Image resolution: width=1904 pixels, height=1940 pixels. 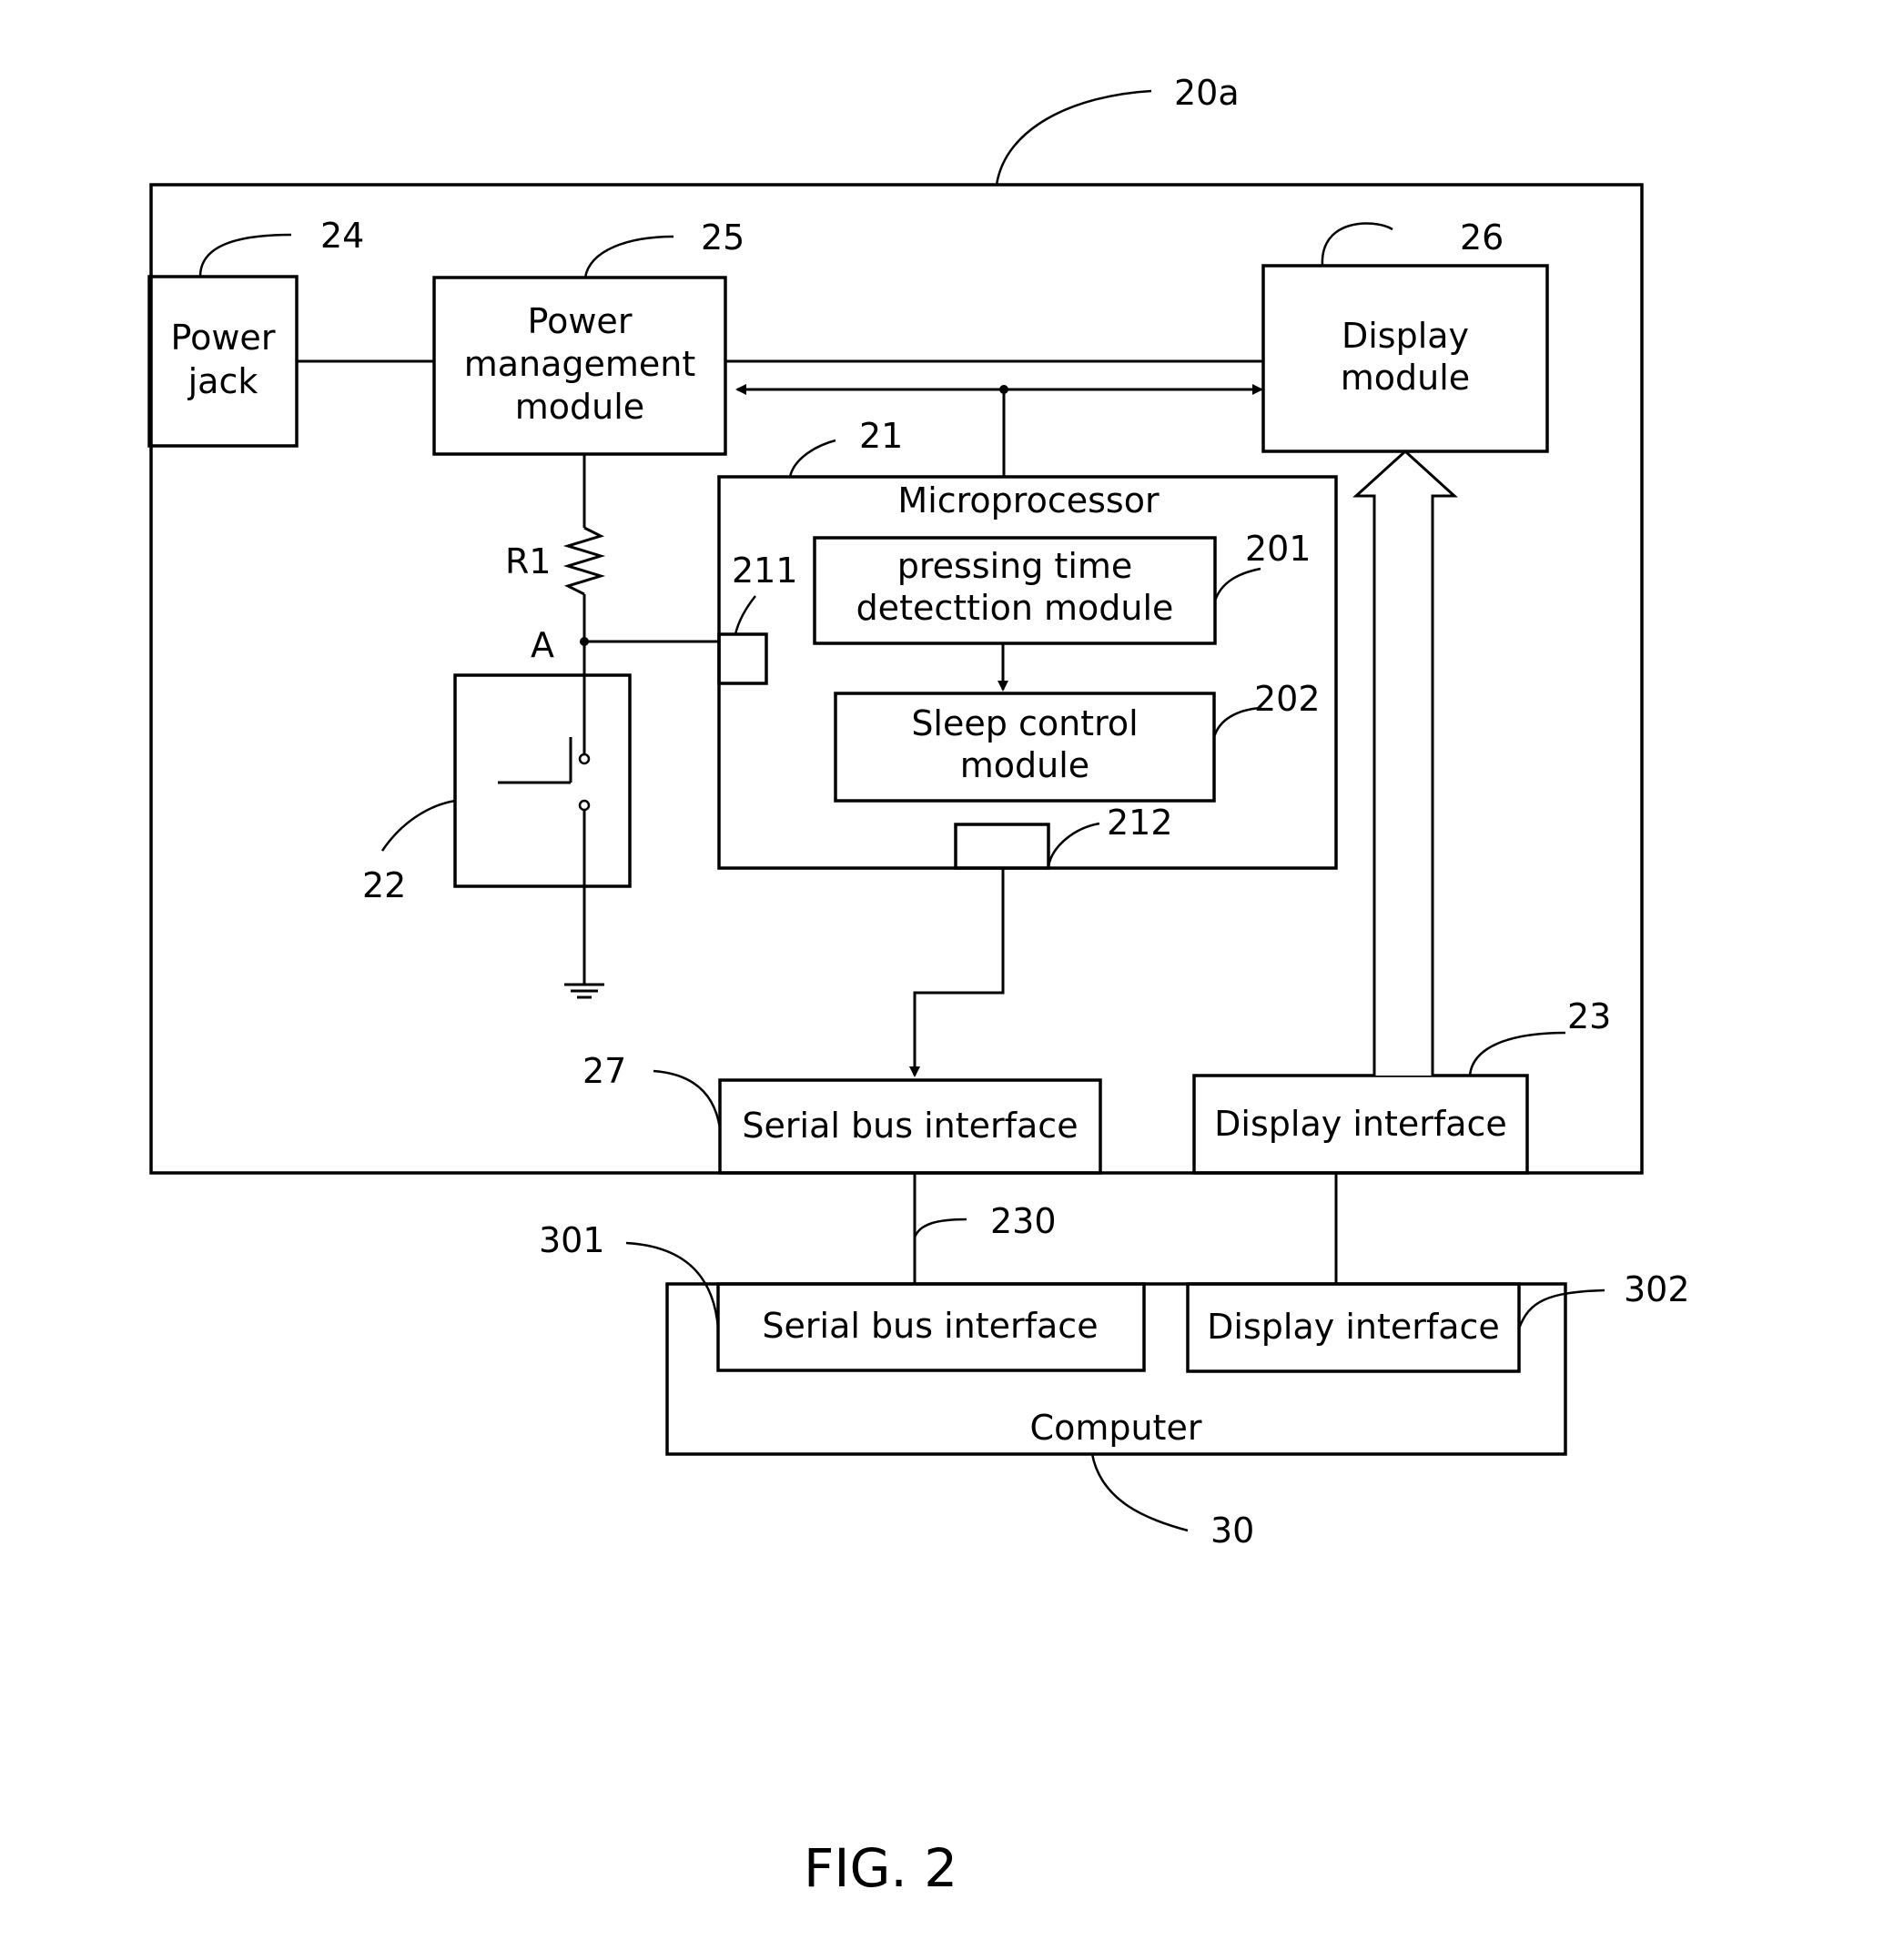 What do you see at coordinates (1140, 823) in the screenshot?
I see `ref-212: 212` at bounding box center [1140, 823].